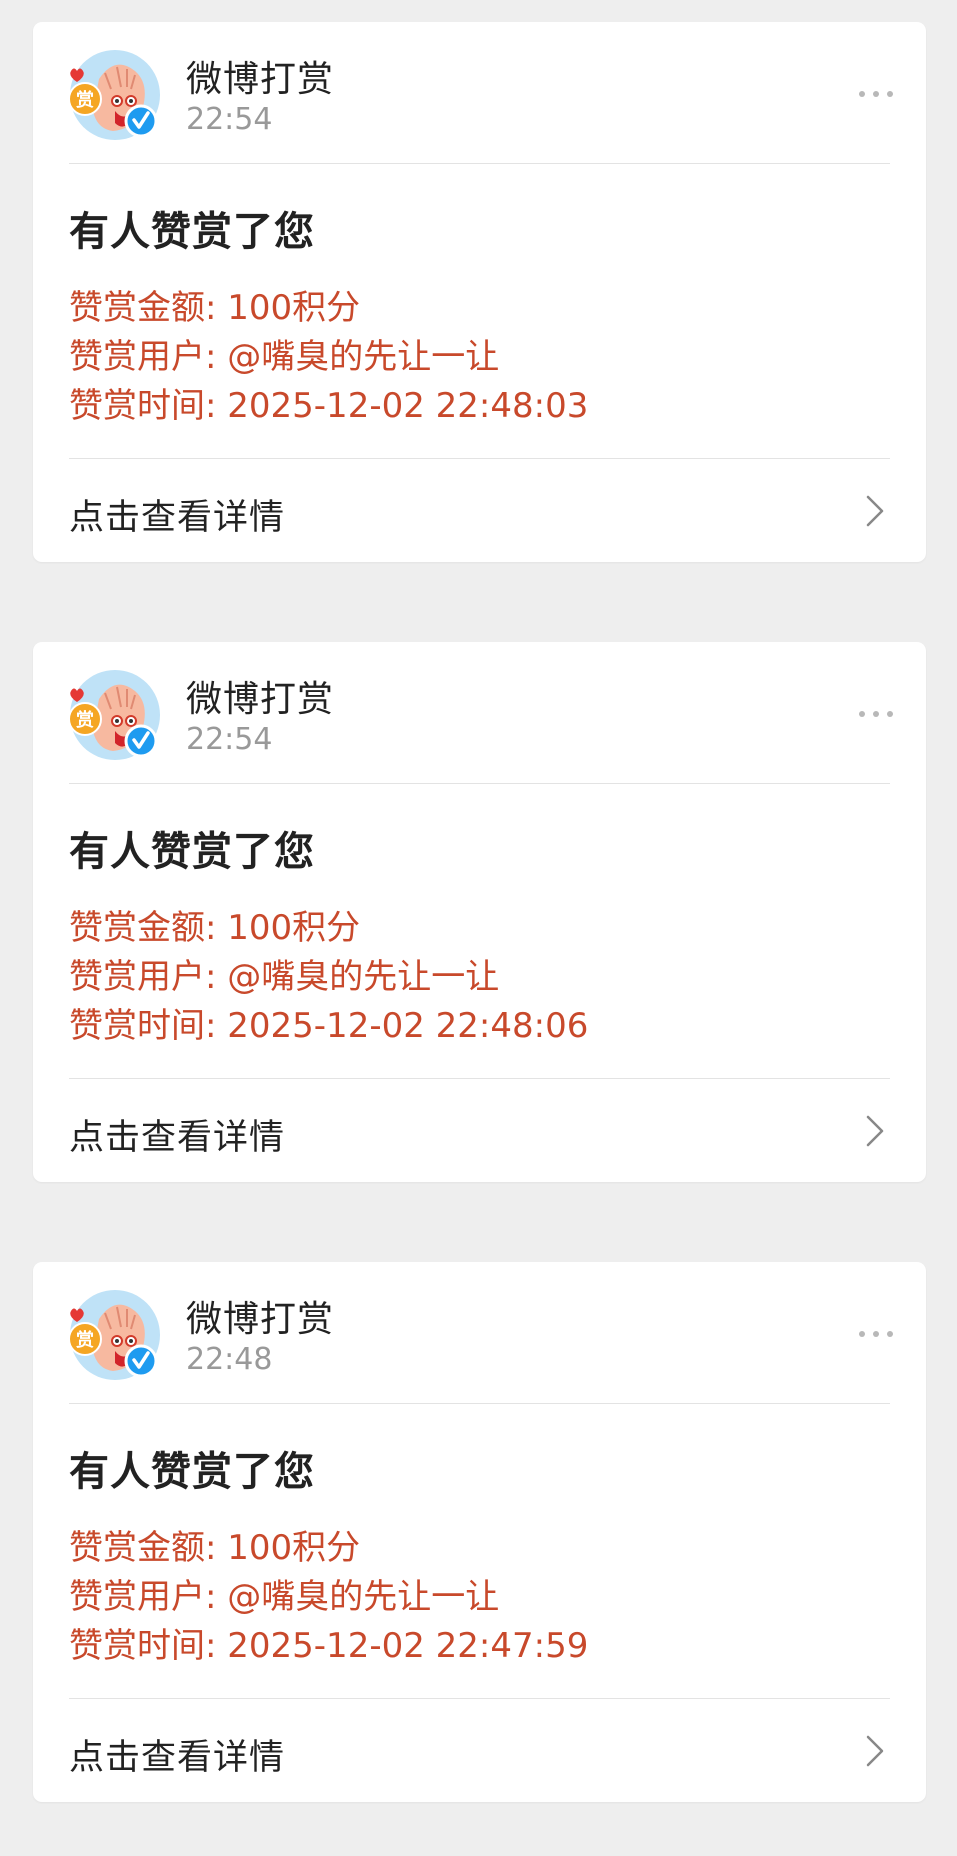 This screenshot has height=1856, width=957. Describe the element at coordinates (229, 1359) in the screenshot. I see `message-time: 22:48` at that location.